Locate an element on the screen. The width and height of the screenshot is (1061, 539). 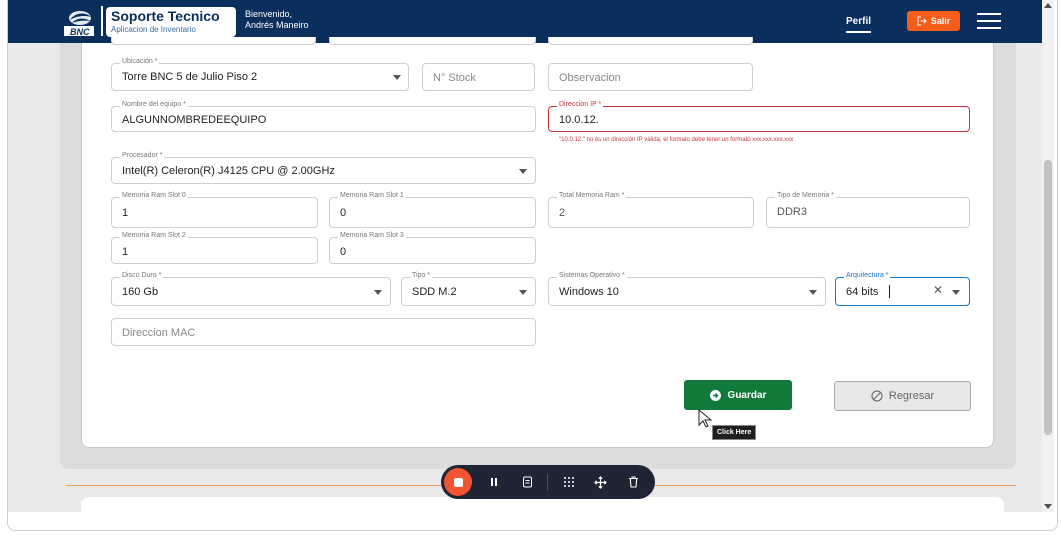
trash-icon is located at coordinates (633, 482).